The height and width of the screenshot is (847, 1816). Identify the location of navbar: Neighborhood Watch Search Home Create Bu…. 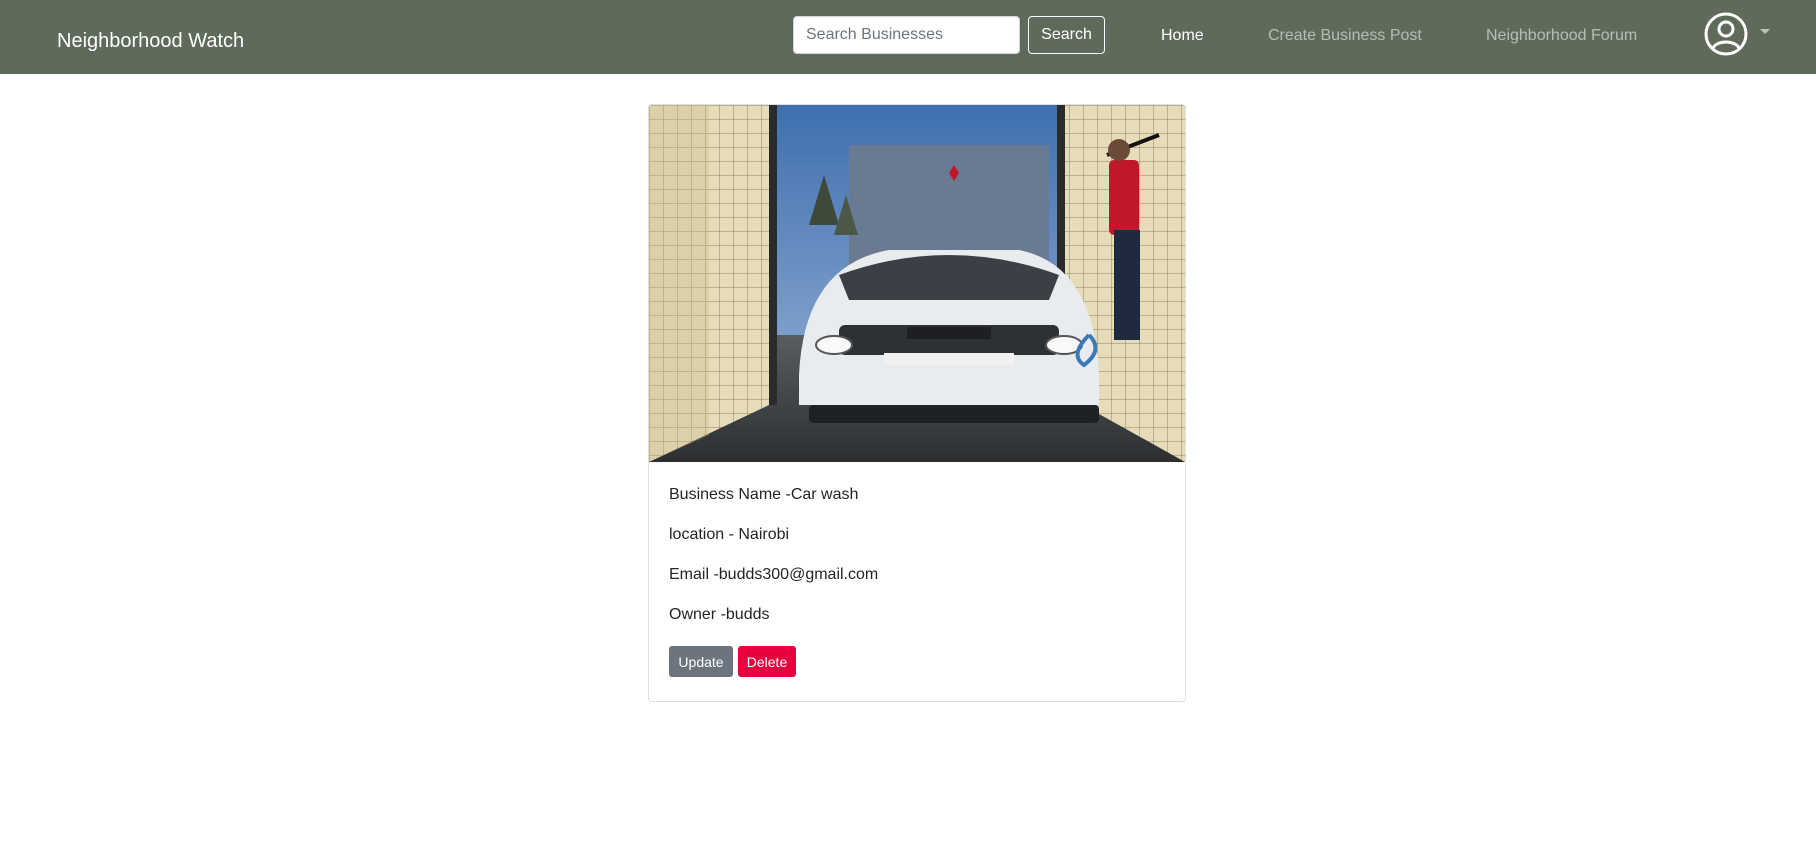
(908, 37).